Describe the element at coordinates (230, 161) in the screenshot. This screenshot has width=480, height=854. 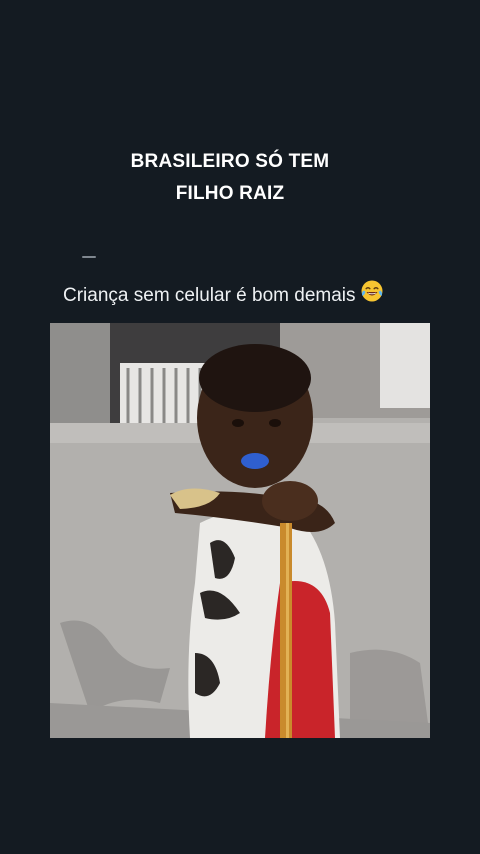
I see `headline-line-1: BRASILEIRO SÓ TEM` at that location.